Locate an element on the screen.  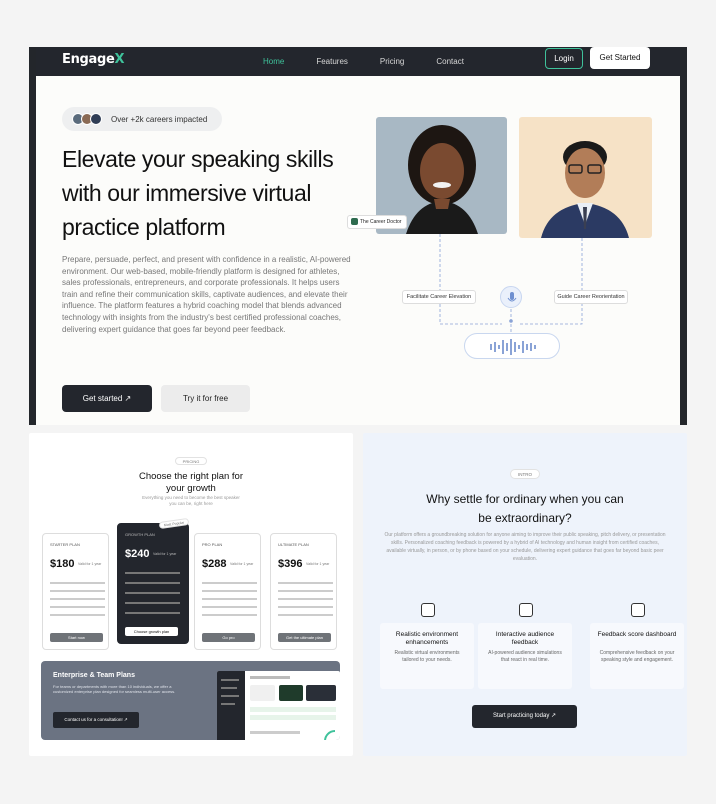
plan-name: STARTER PLAN is located at coordinates (65, 544).